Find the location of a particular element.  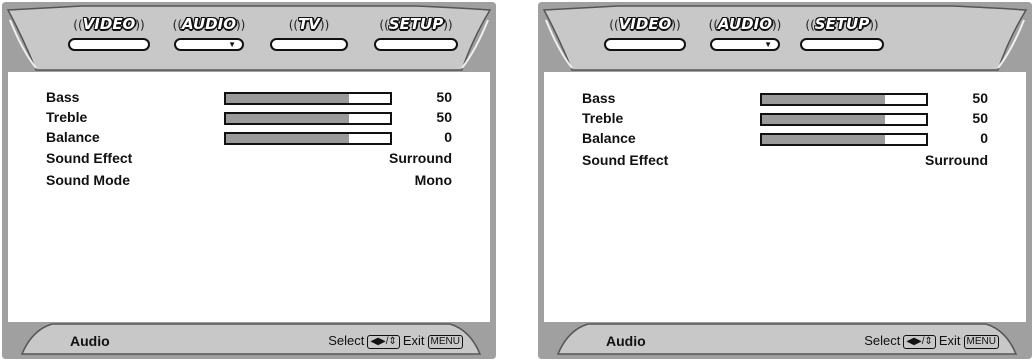

row-value: Mono is located at coordinates (433, 180).